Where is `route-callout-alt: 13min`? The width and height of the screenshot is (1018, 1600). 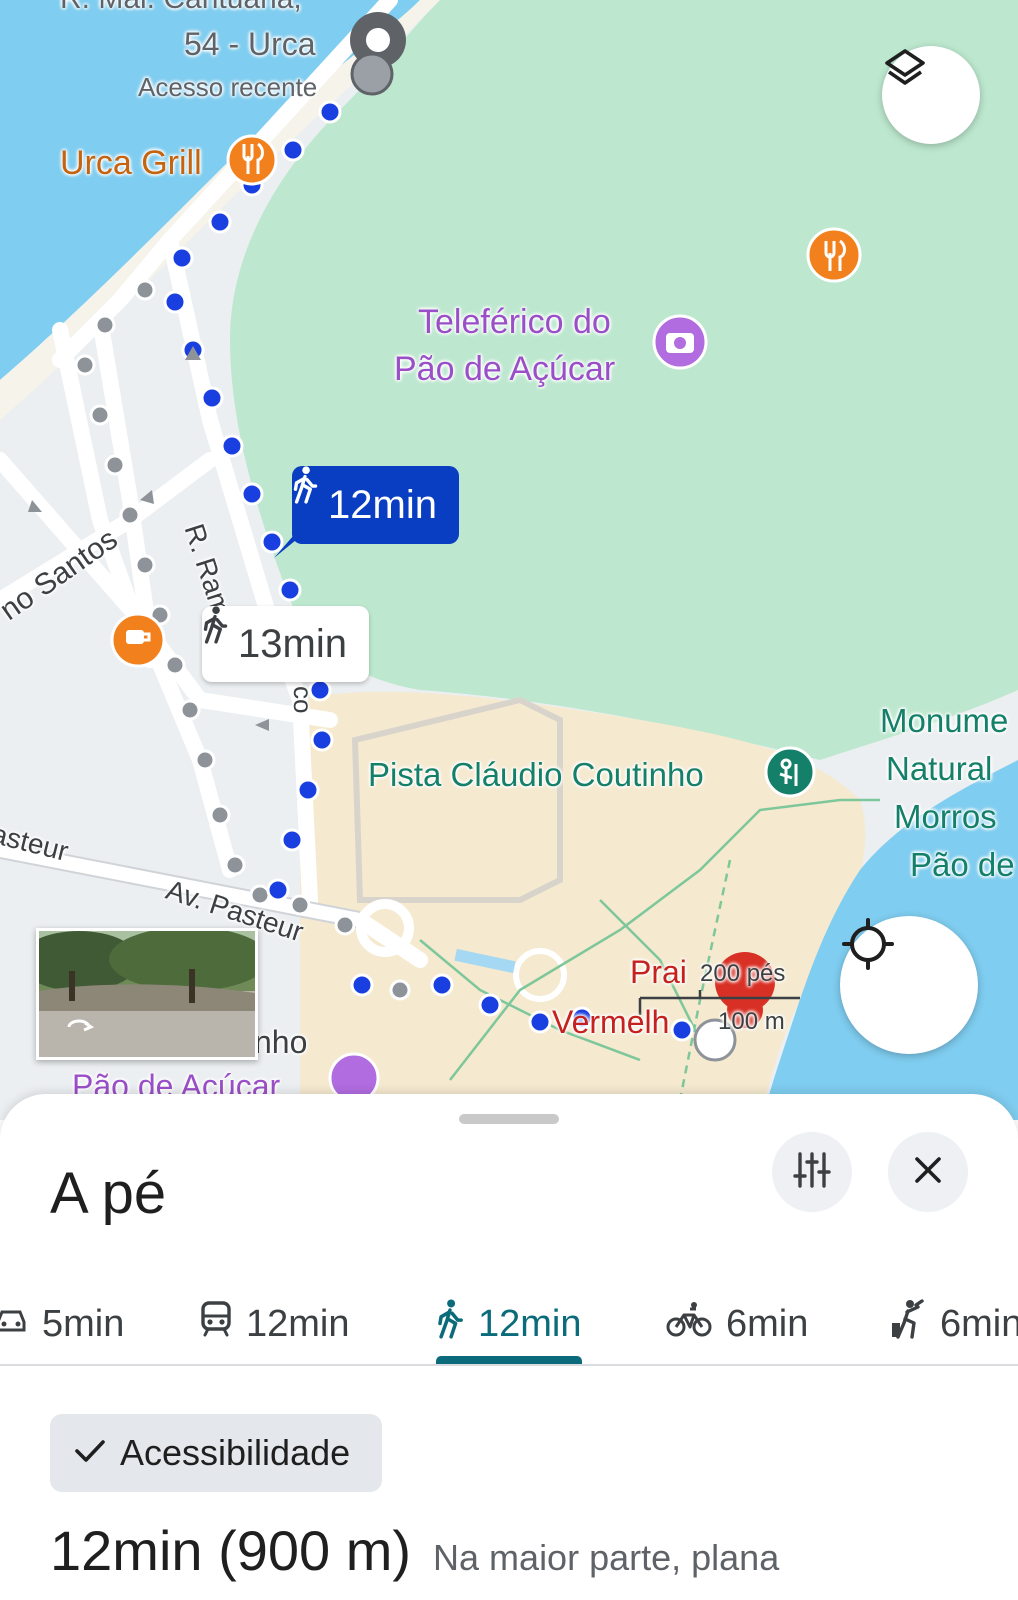
route-callout-alt: 13min is located at coordinates (285, 644).